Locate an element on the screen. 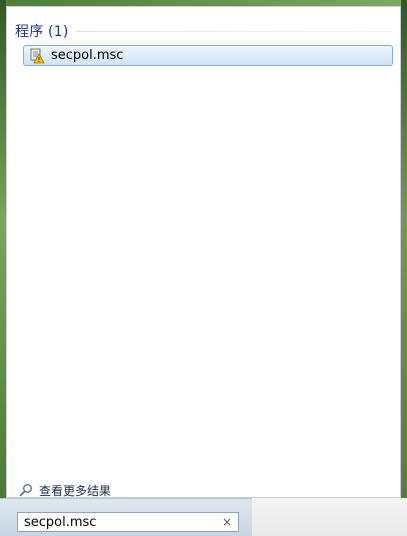 The width and height of the screenshot is (407, 536). programs-section-header: 程序 (1) is located at coordinates (203, 31).